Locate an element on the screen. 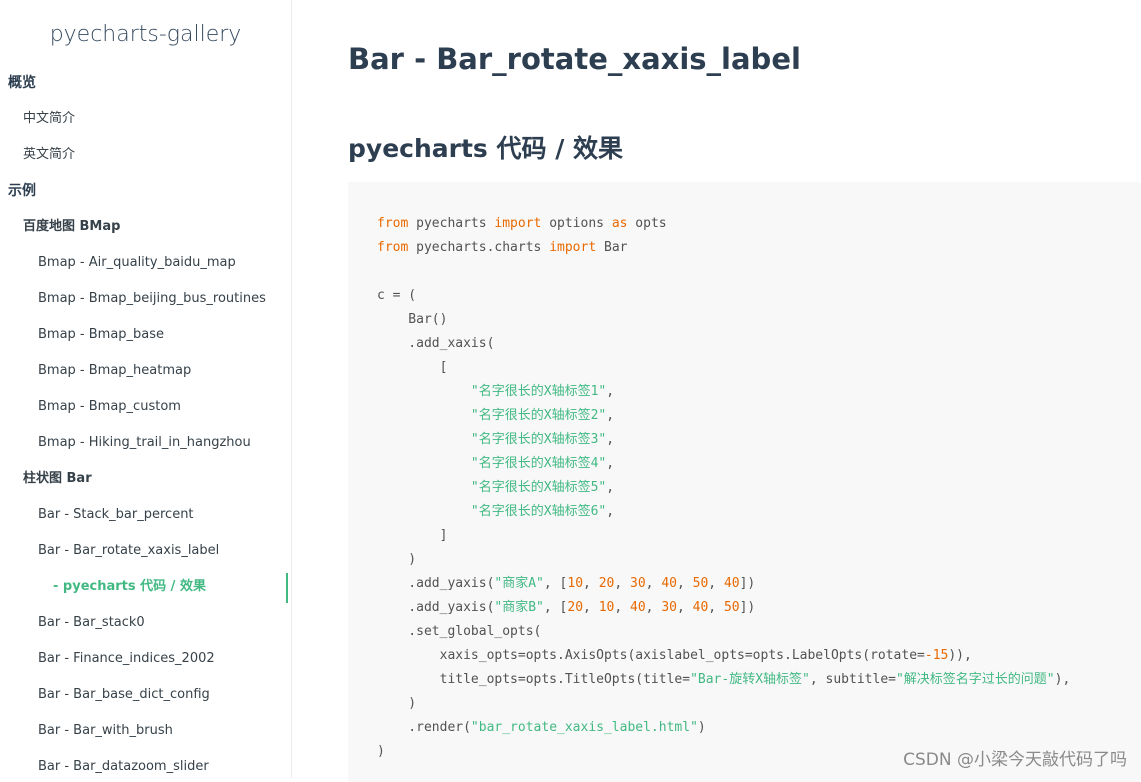 The width and height of the screenshot is (1141, 782). code-number: -15 is located at coordinates (936, 655).